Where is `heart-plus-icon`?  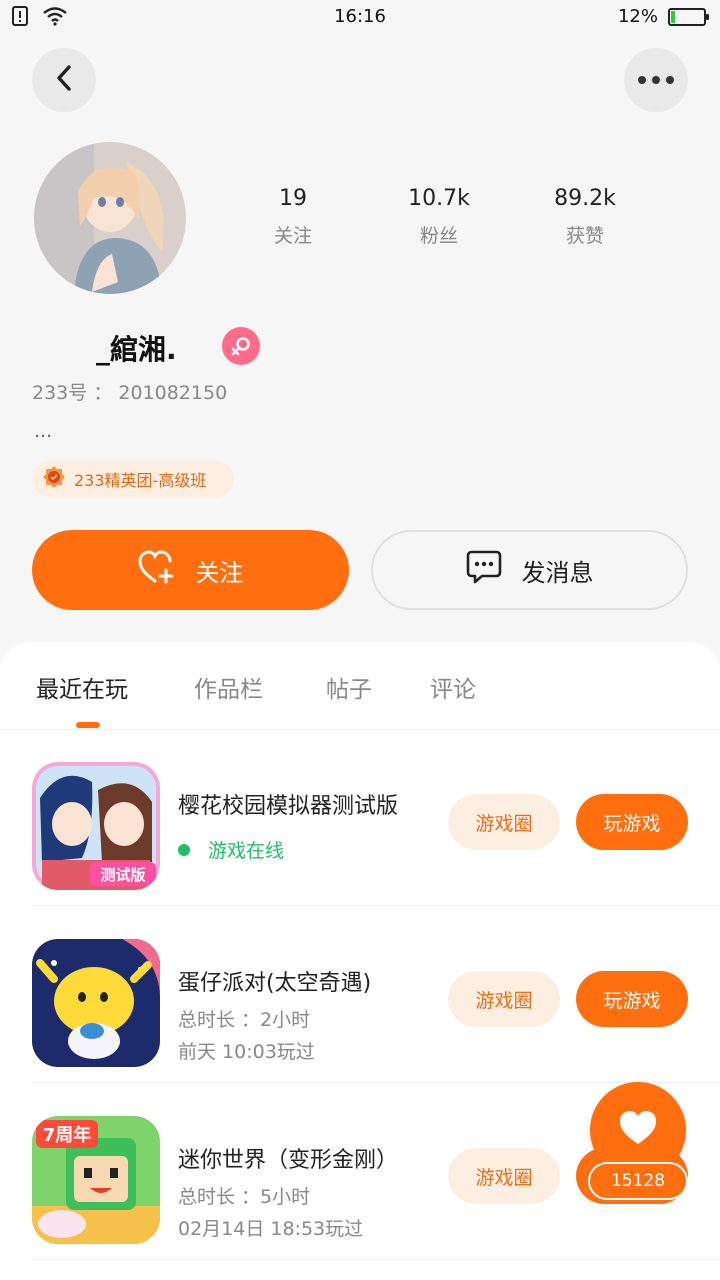
heart-plus-icon is located at coordinates (156, 570).